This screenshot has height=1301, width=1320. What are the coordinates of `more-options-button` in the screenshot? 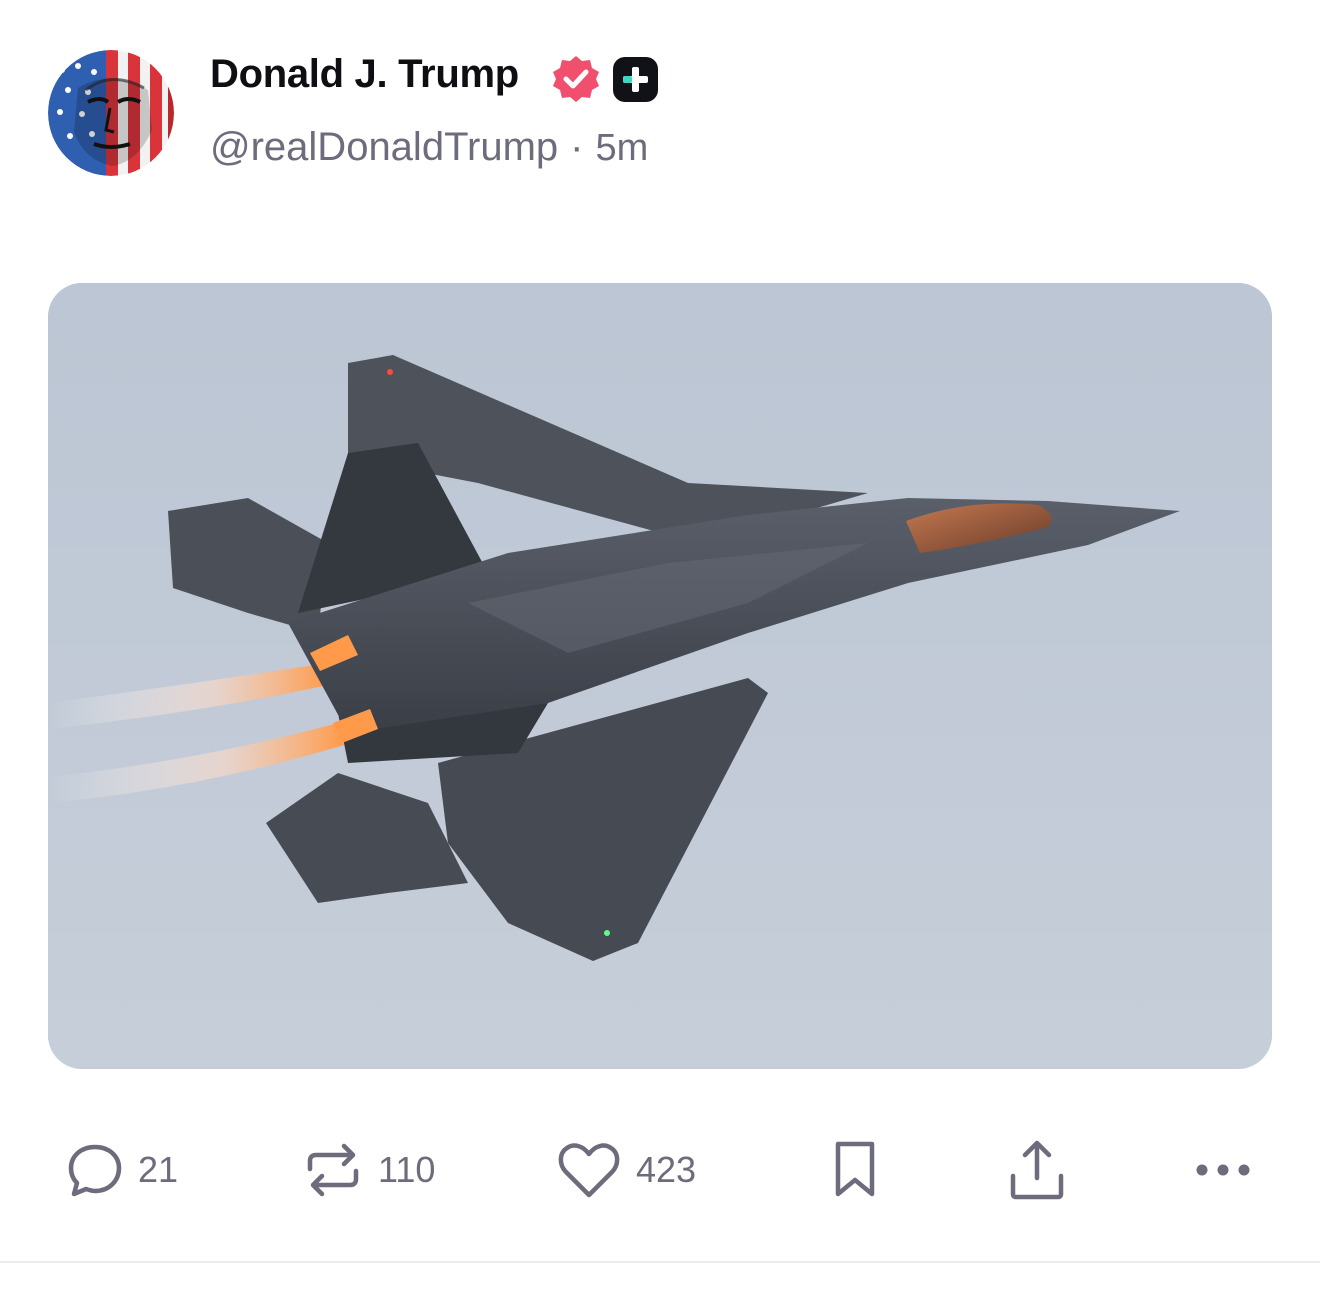 It's located at (1223, 1170).